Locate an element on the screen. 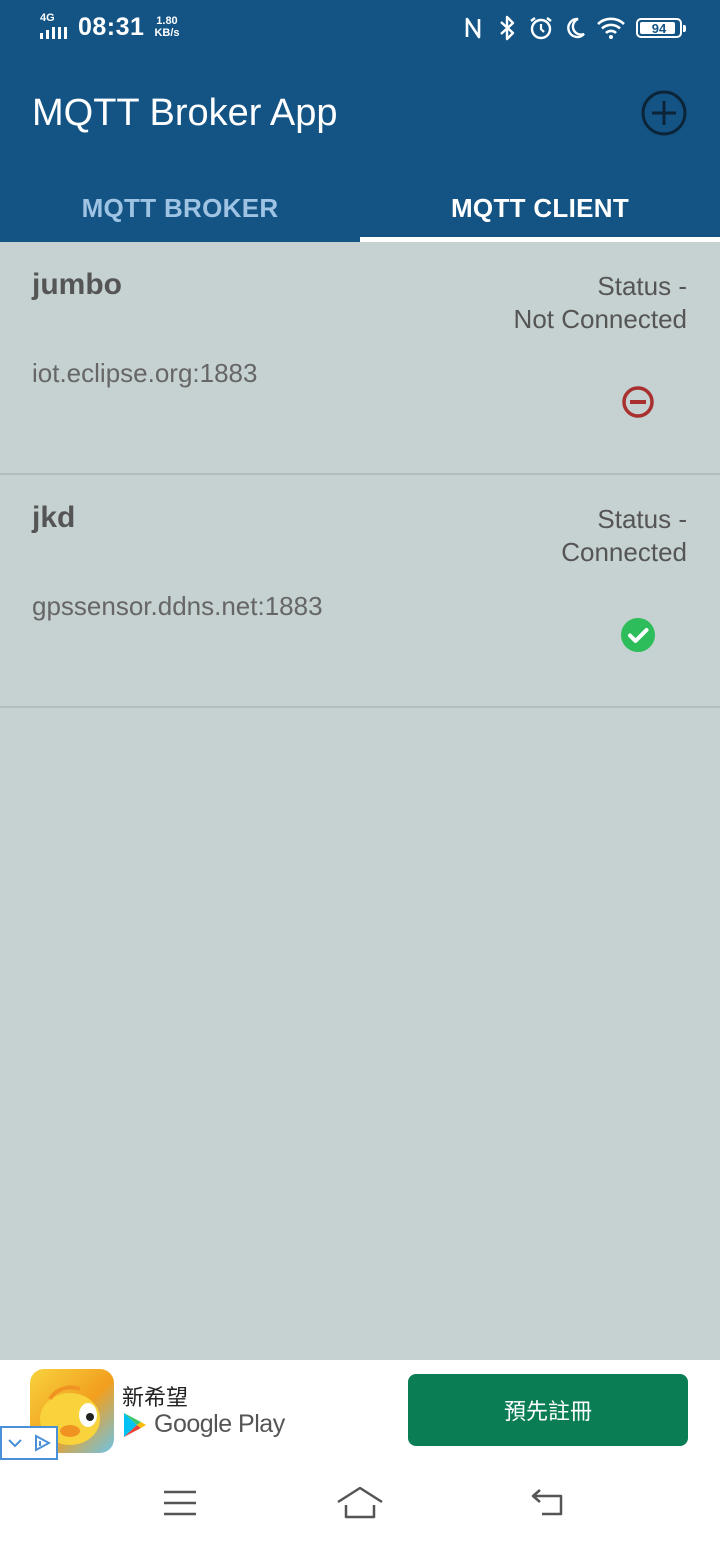  home-button is located at coordinates (360, 1503).